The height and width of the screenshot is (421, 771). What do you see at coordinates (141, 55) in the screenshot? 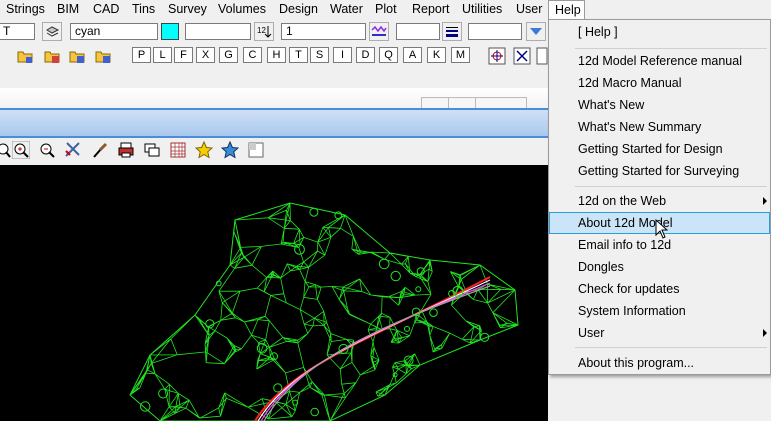
I see `key-button-p: P` at bounding box center [141, 55].